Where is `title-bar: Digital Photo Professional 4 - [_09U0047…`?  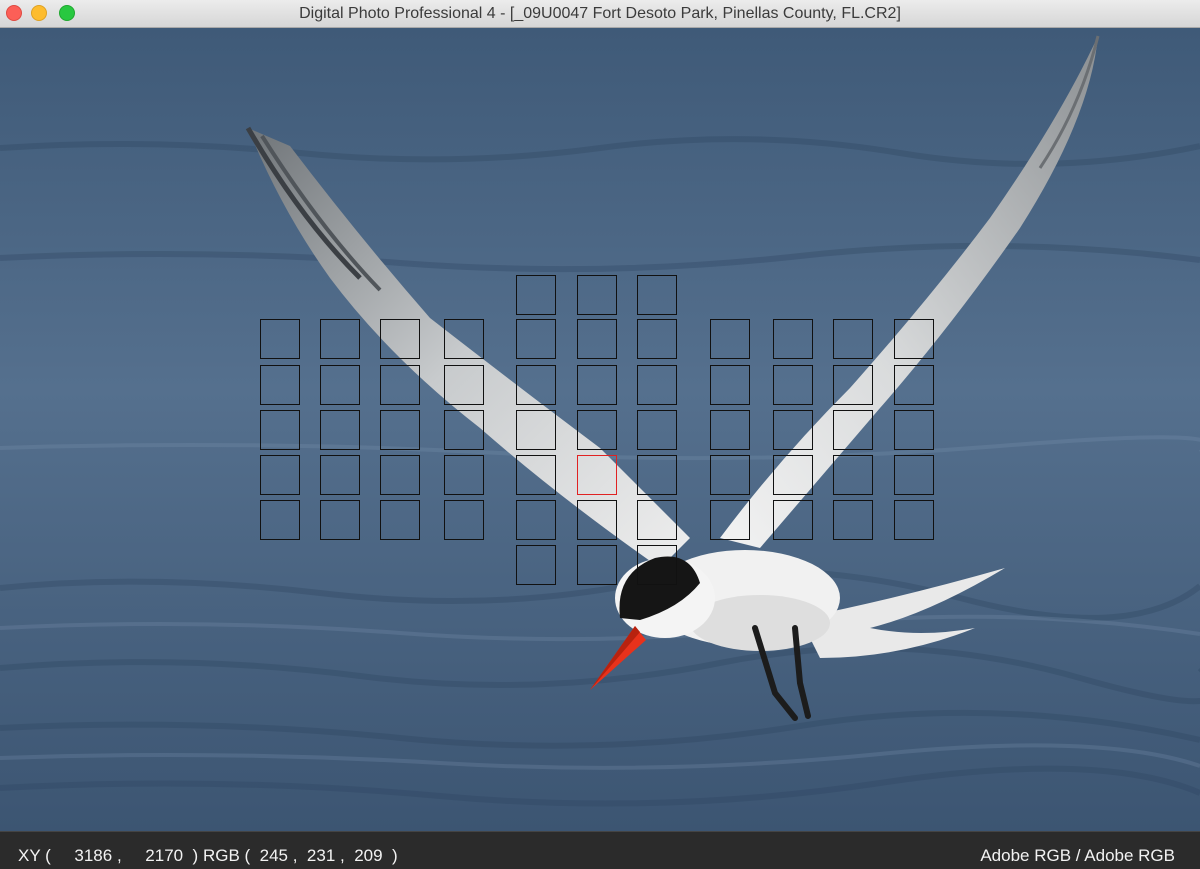 title-bar: Digital Photo Professional 4 - [_09U0047… is located at coordinates (600, 14).